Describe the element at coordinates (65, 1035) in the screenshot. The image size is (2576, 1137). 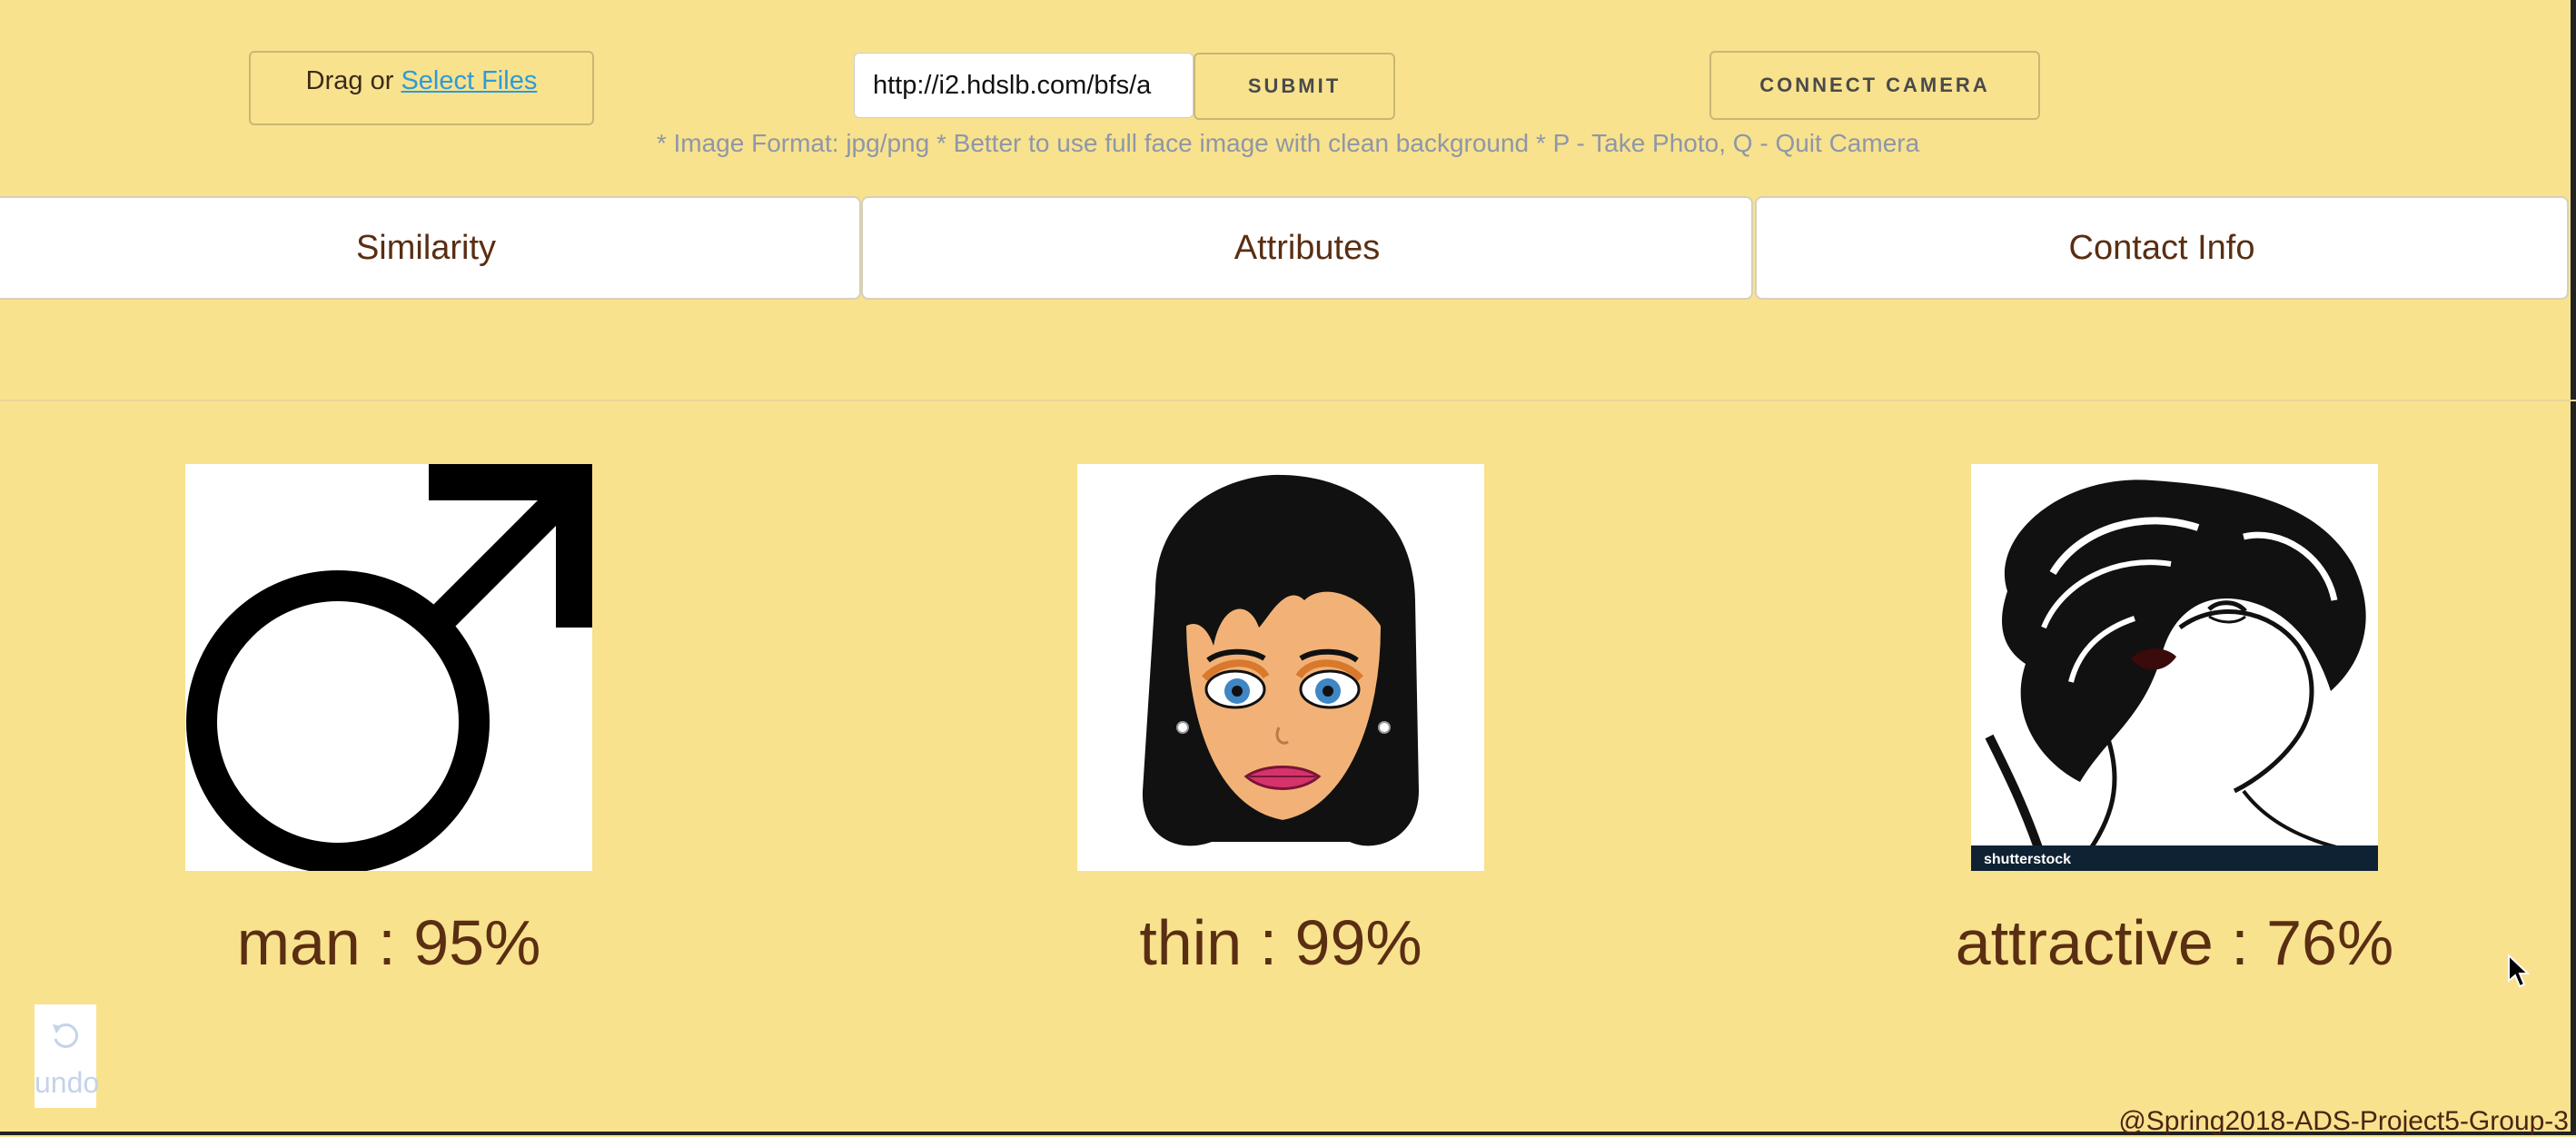
I see `undo-icon` at that location.